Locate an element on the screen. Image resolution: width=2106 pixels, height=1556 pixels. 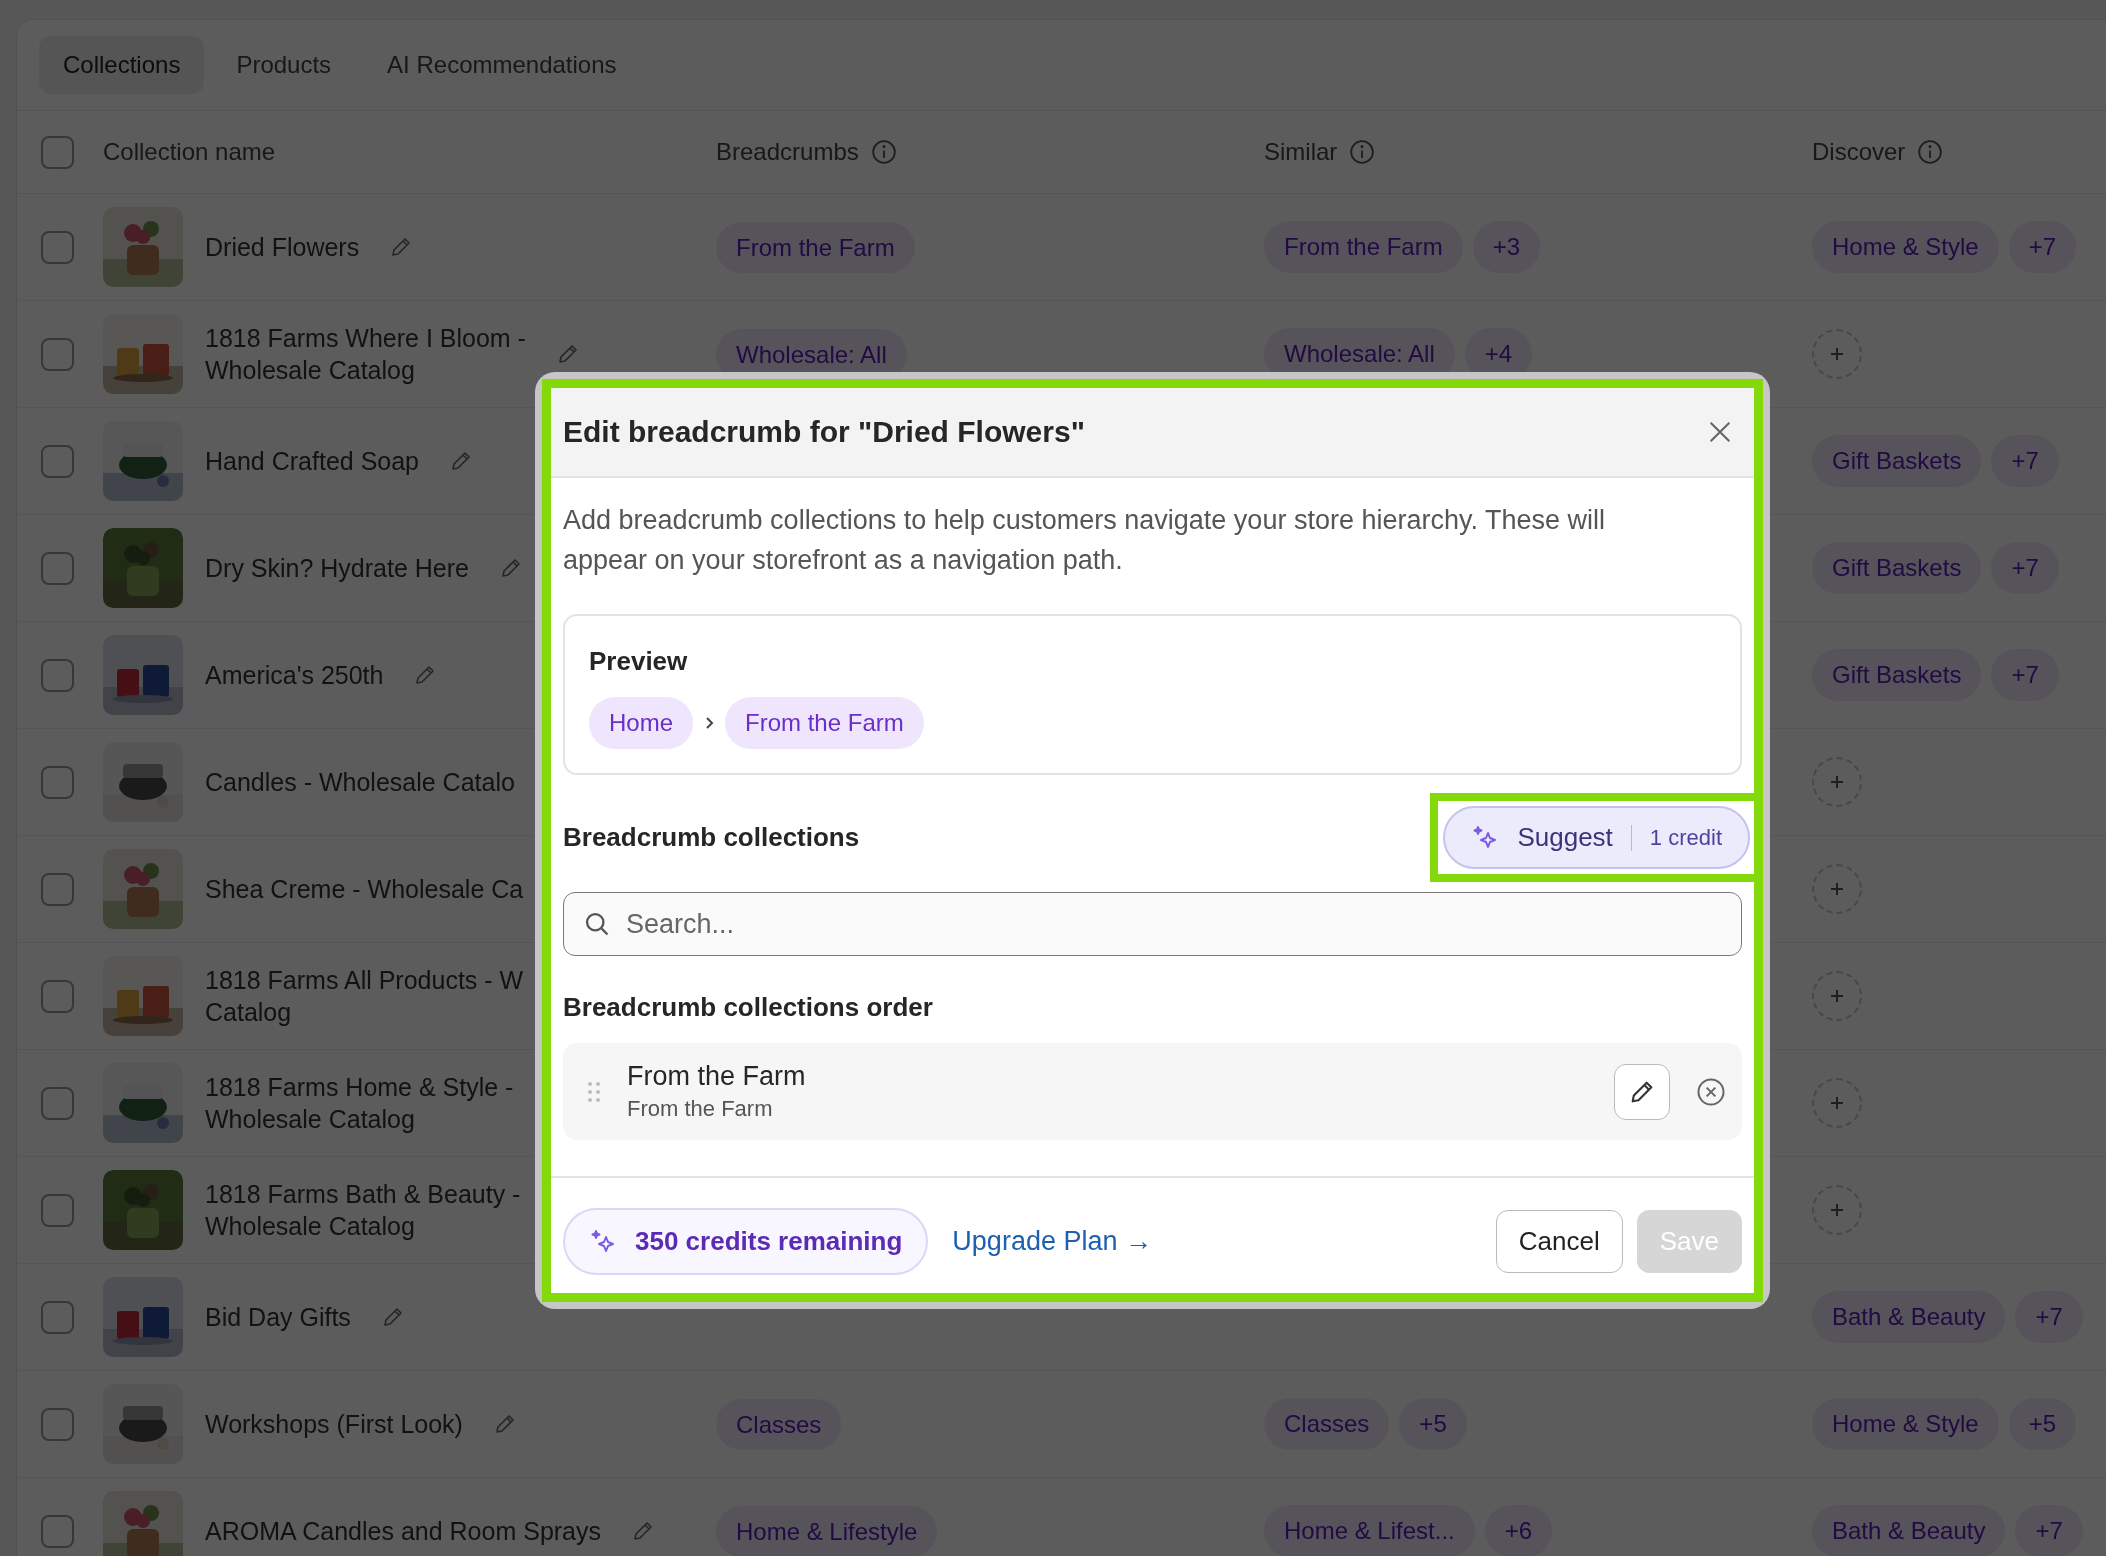
column-header: Discover is located at coordinates (1859, 152).